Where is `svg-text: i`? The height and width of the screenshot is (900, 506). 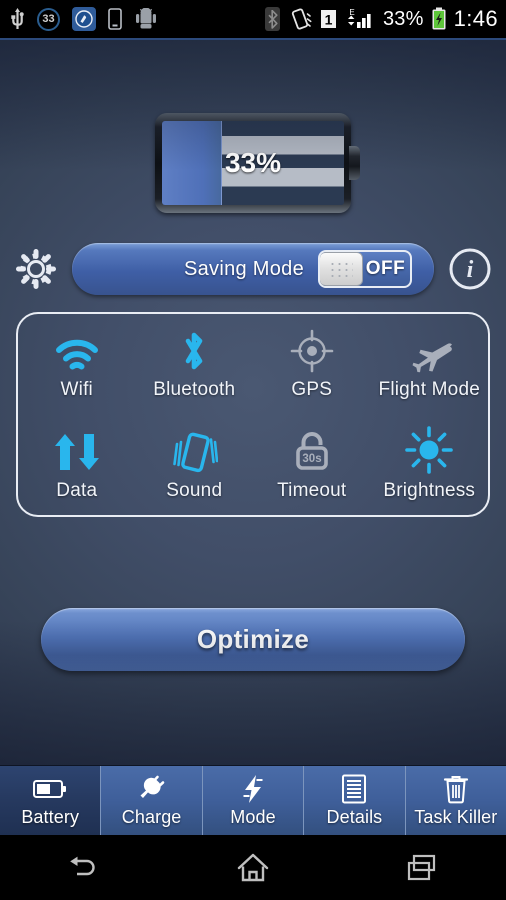
svg-text: i is located at coordinates (470, 270).